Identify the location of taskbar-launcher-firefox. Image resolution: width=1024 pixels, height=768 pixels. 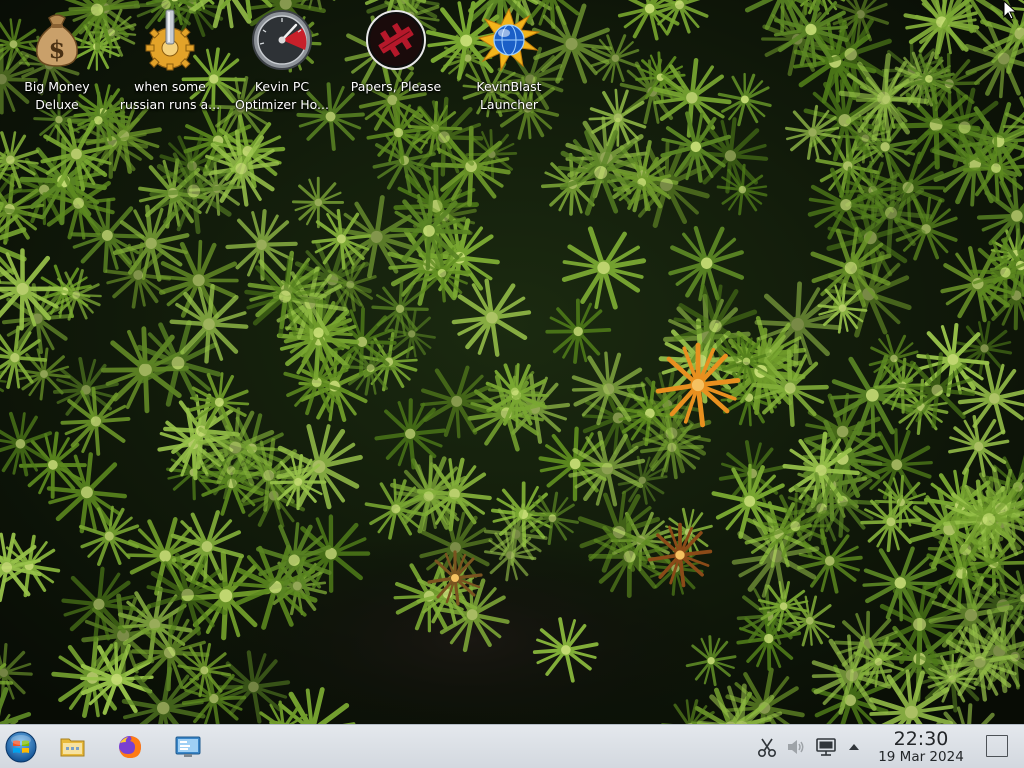
(130, 747).